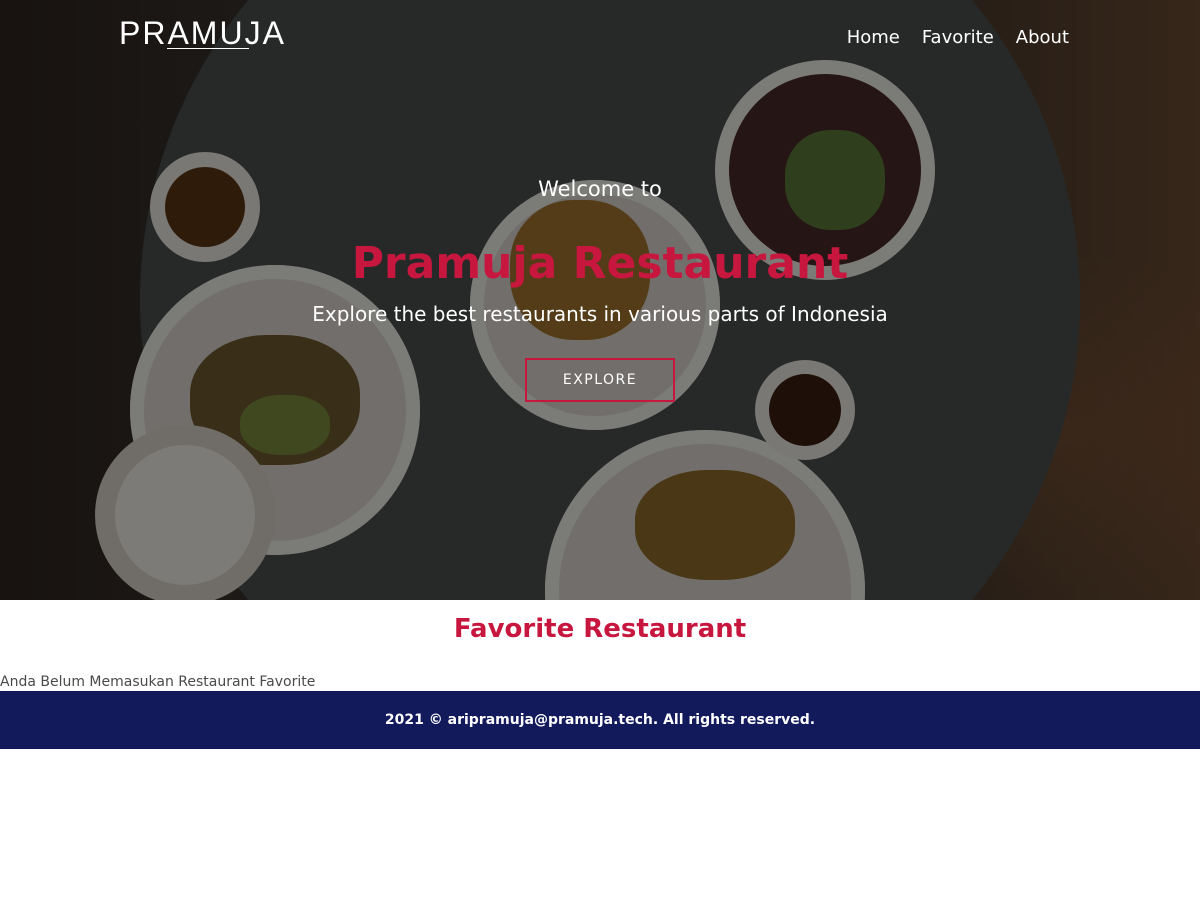  I want to click on nav-link-favorite: Favorite, so click(958, 38).